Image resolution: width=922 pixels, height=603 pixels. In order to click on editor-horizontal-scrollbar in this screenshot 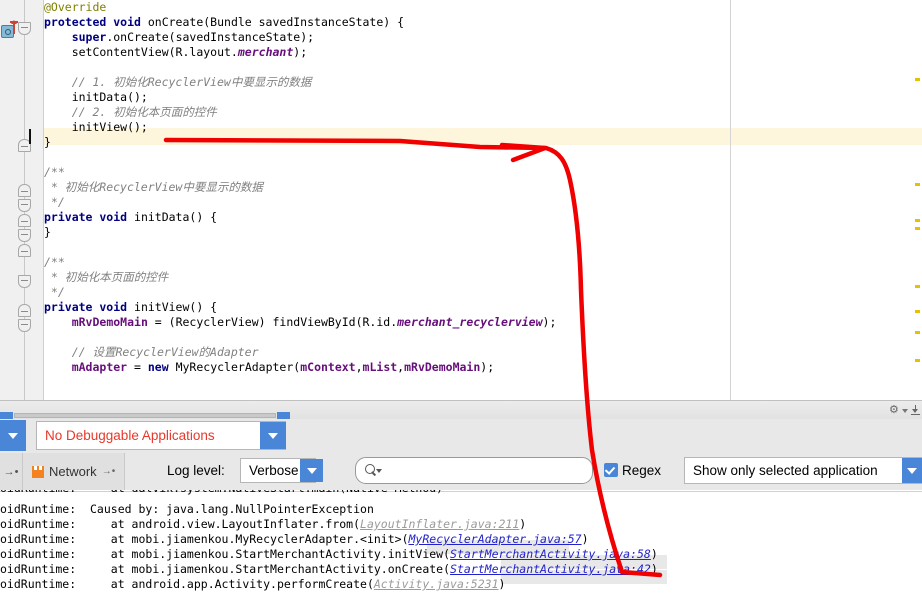, I will do `click(145, 415)`.